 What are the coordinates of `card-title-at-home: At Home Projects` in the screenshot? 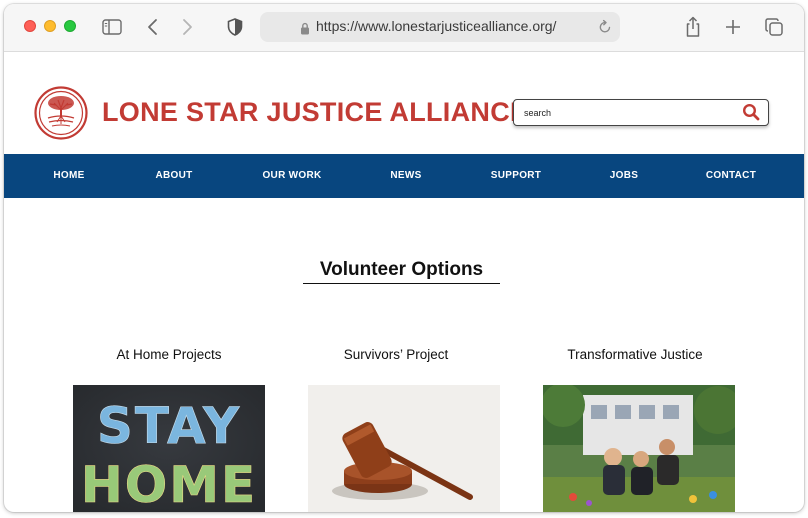 It's located at (169, 354).